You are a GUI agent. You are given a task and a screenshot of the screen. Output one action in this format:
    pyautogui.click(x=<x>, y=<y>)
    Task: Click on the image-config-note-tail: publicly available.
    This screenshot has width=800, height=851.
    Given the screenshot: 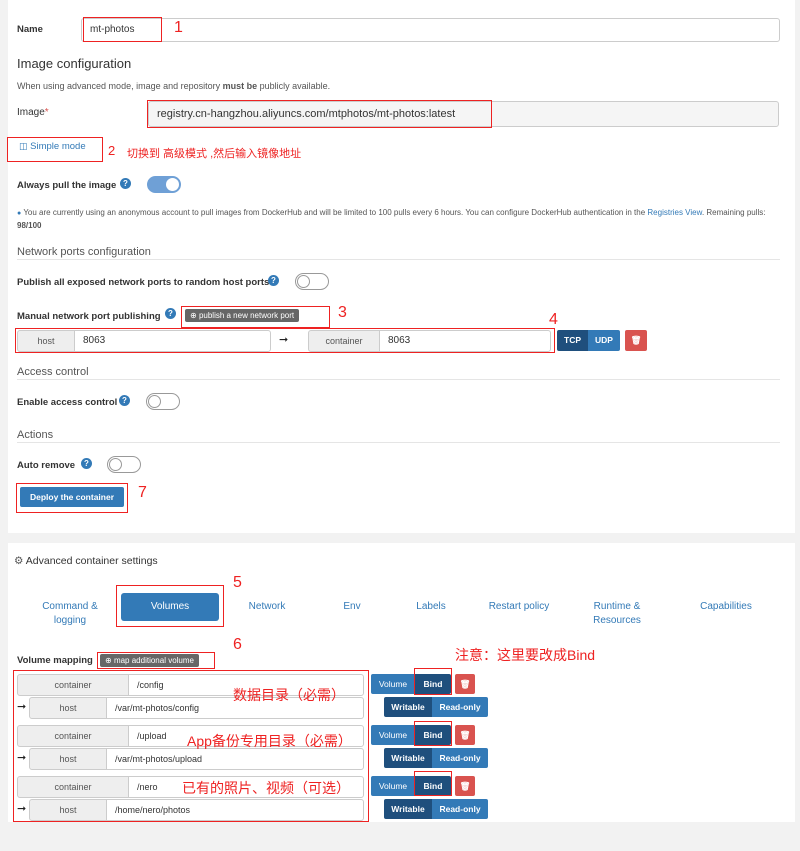 What is the action you would take?
    pyautogui.click(x=294, y=86)
    